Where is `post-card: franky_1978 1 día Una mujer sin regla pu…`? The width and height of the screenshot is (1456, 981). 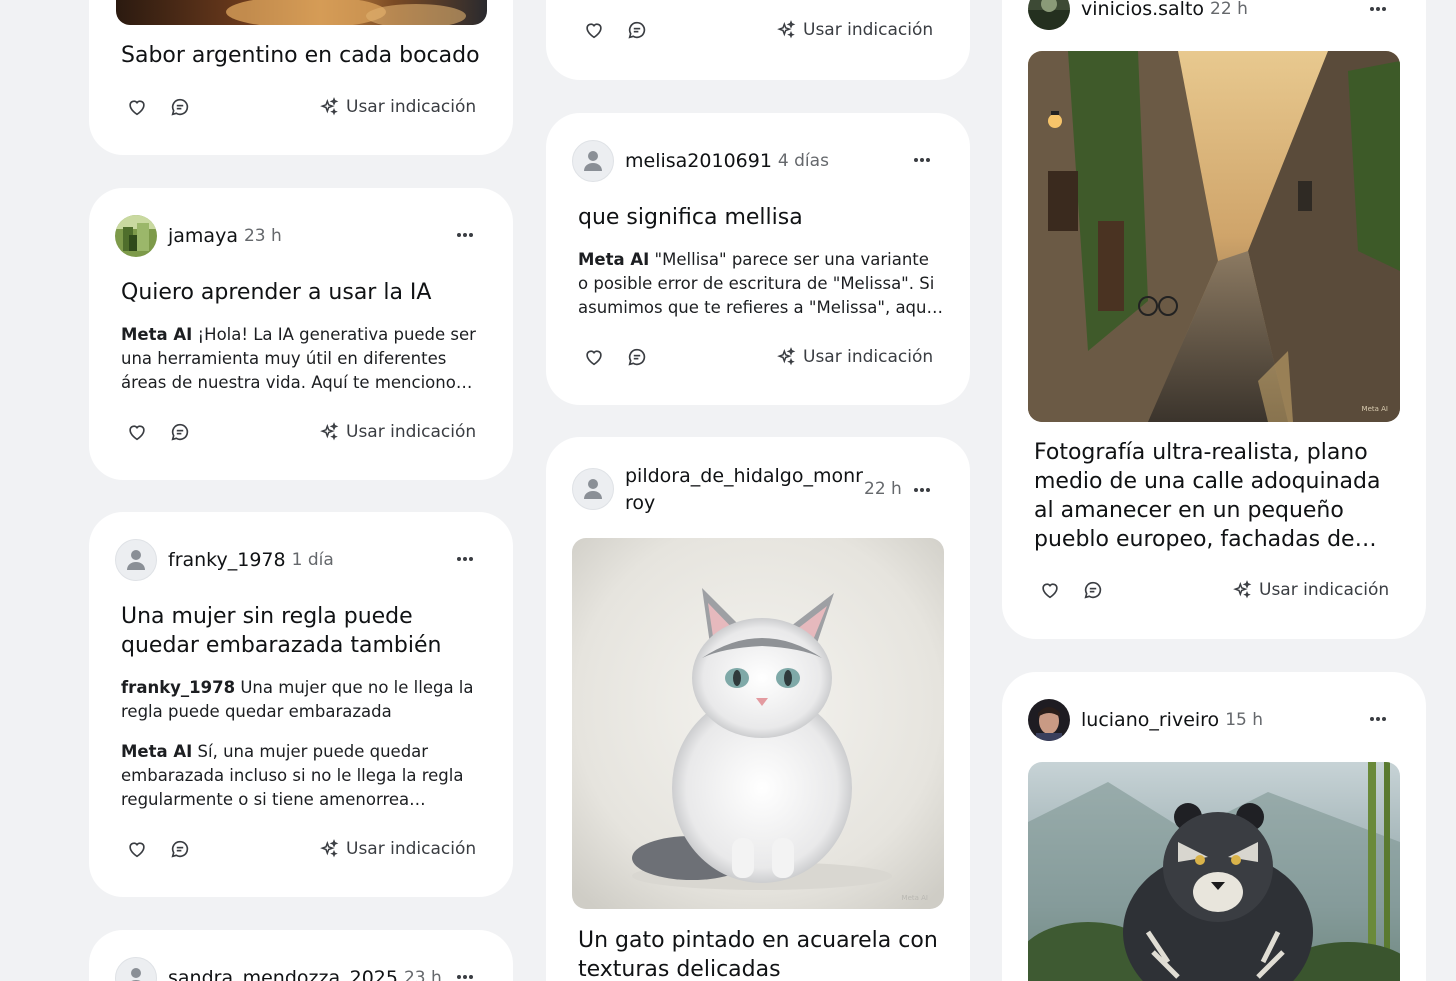 post-card: franky_1978 1 día Una mujer sin regla pu… is located at coordinates (301, 704).